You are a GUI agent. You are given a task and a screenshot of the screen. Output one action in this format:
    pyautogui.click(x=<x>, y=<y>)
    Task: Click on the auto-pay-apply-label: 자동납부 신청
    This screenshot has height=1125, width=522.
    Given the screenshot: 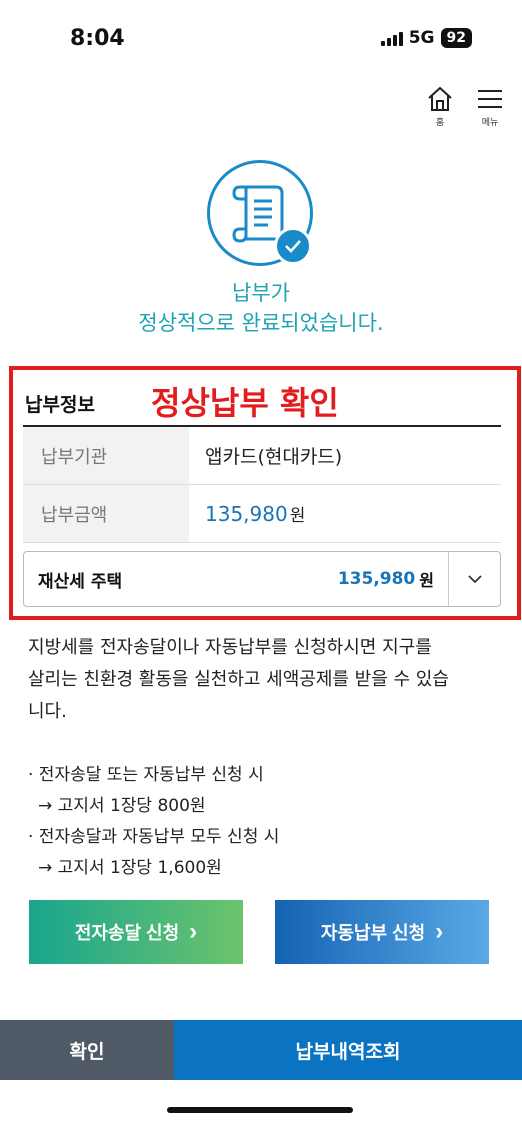 What is the action you would take?
    pyautogui.click(x=373, y=933)
    